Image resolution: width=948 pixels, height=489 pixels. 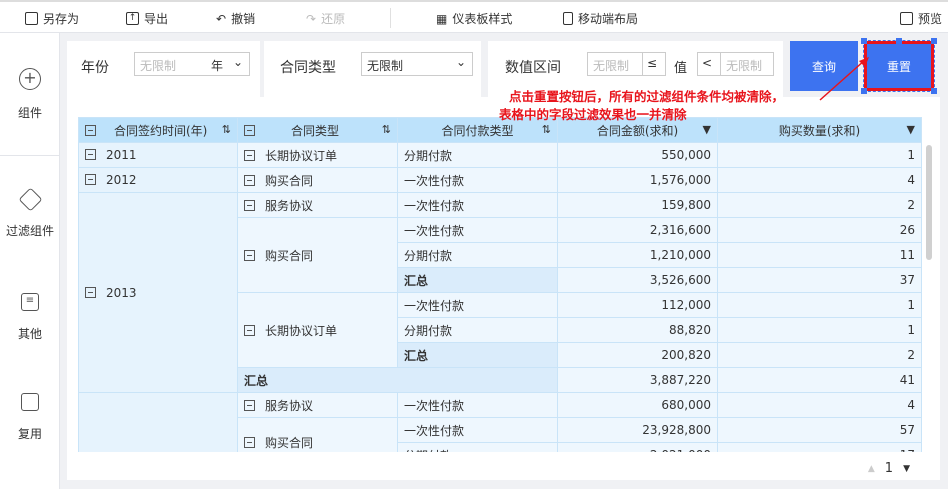 I want to click on annotation-arrow-icon, so click(x=844, y=79).